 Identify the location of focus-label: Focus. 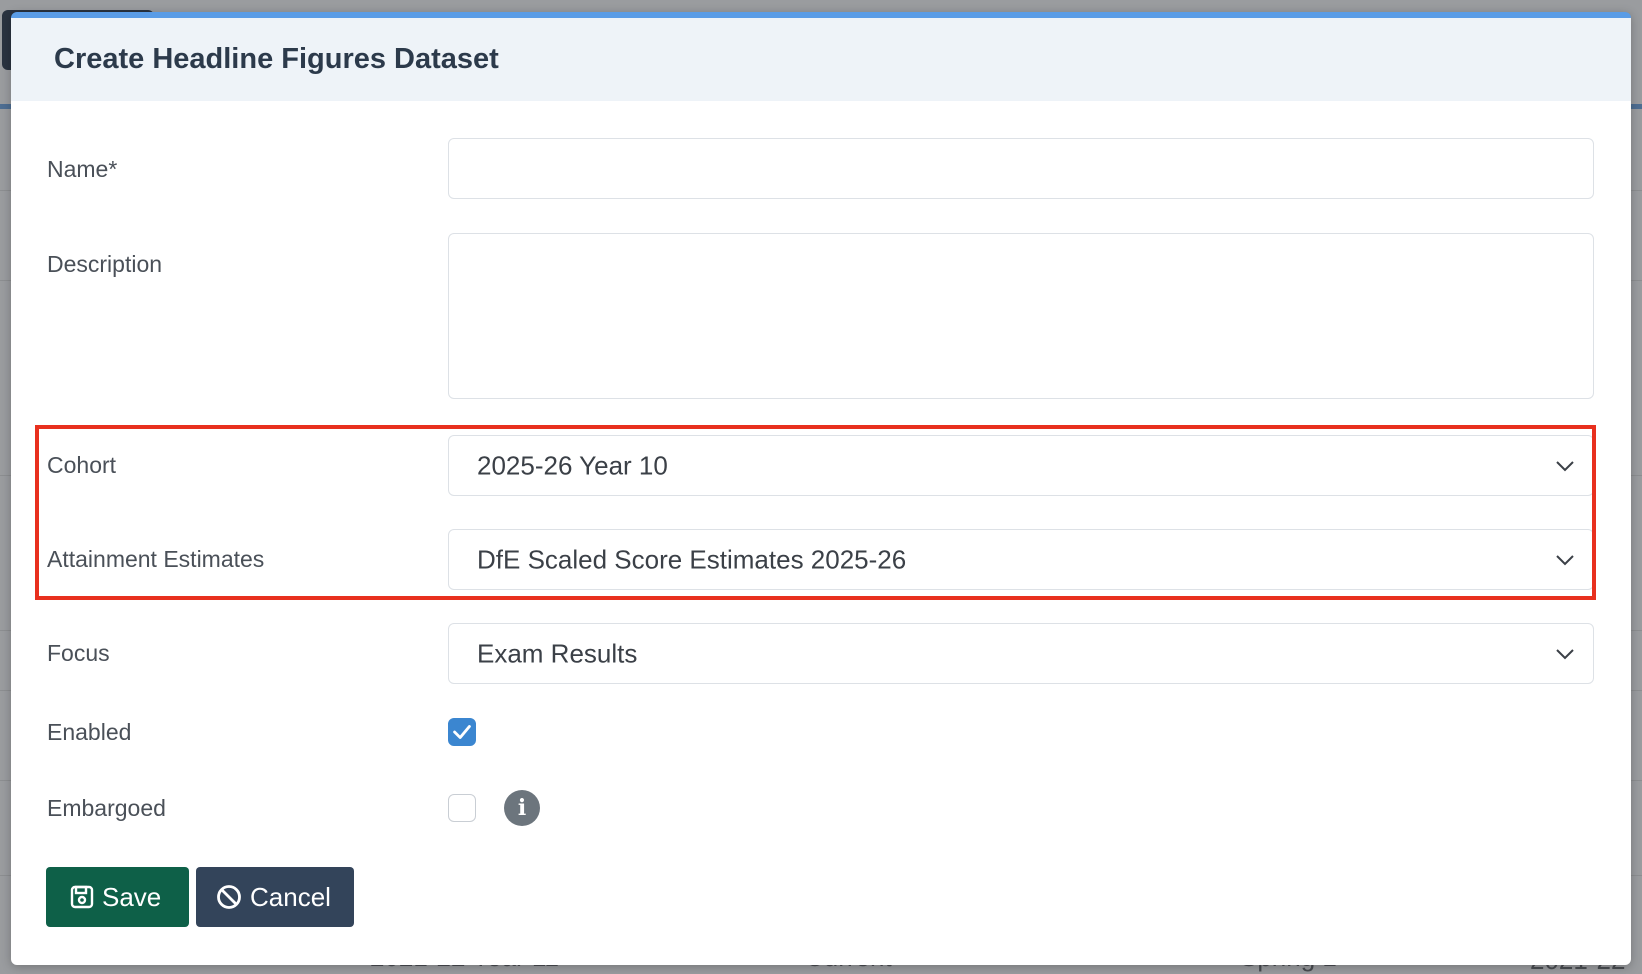
(78, 653).